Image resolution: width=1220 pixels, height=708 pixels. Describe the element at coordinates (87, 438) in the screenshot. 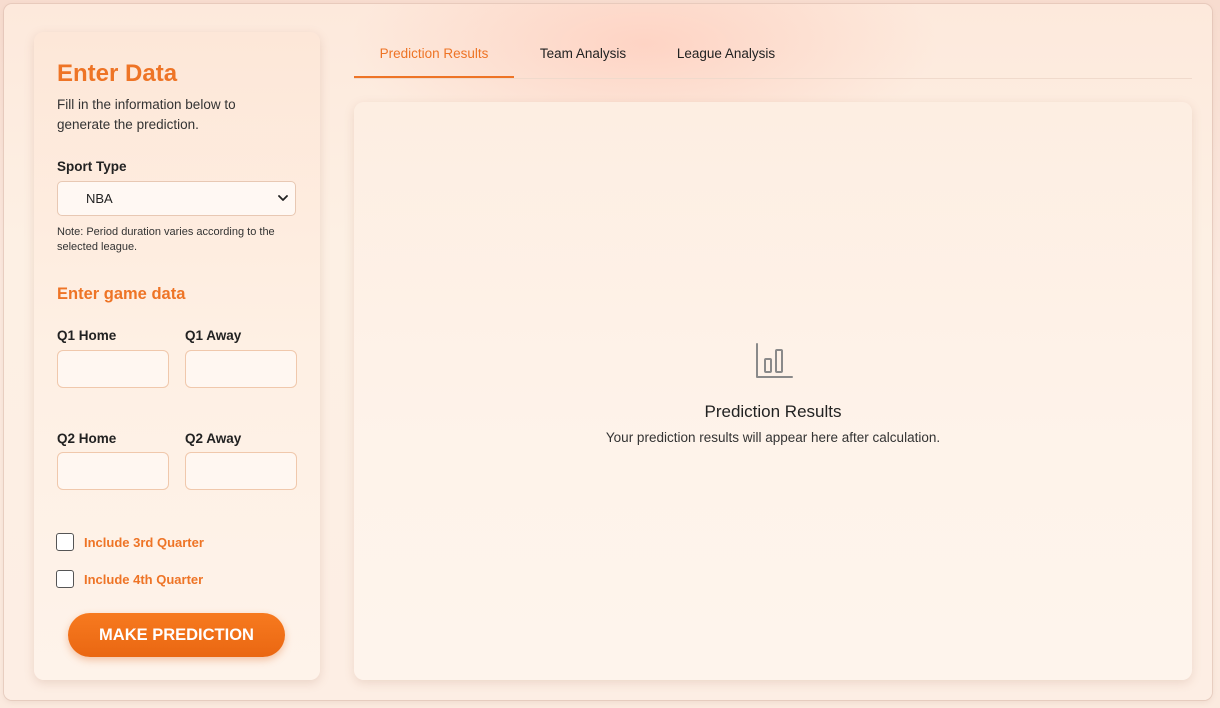

I see `q2-home-label: Q2 Home` at that location.